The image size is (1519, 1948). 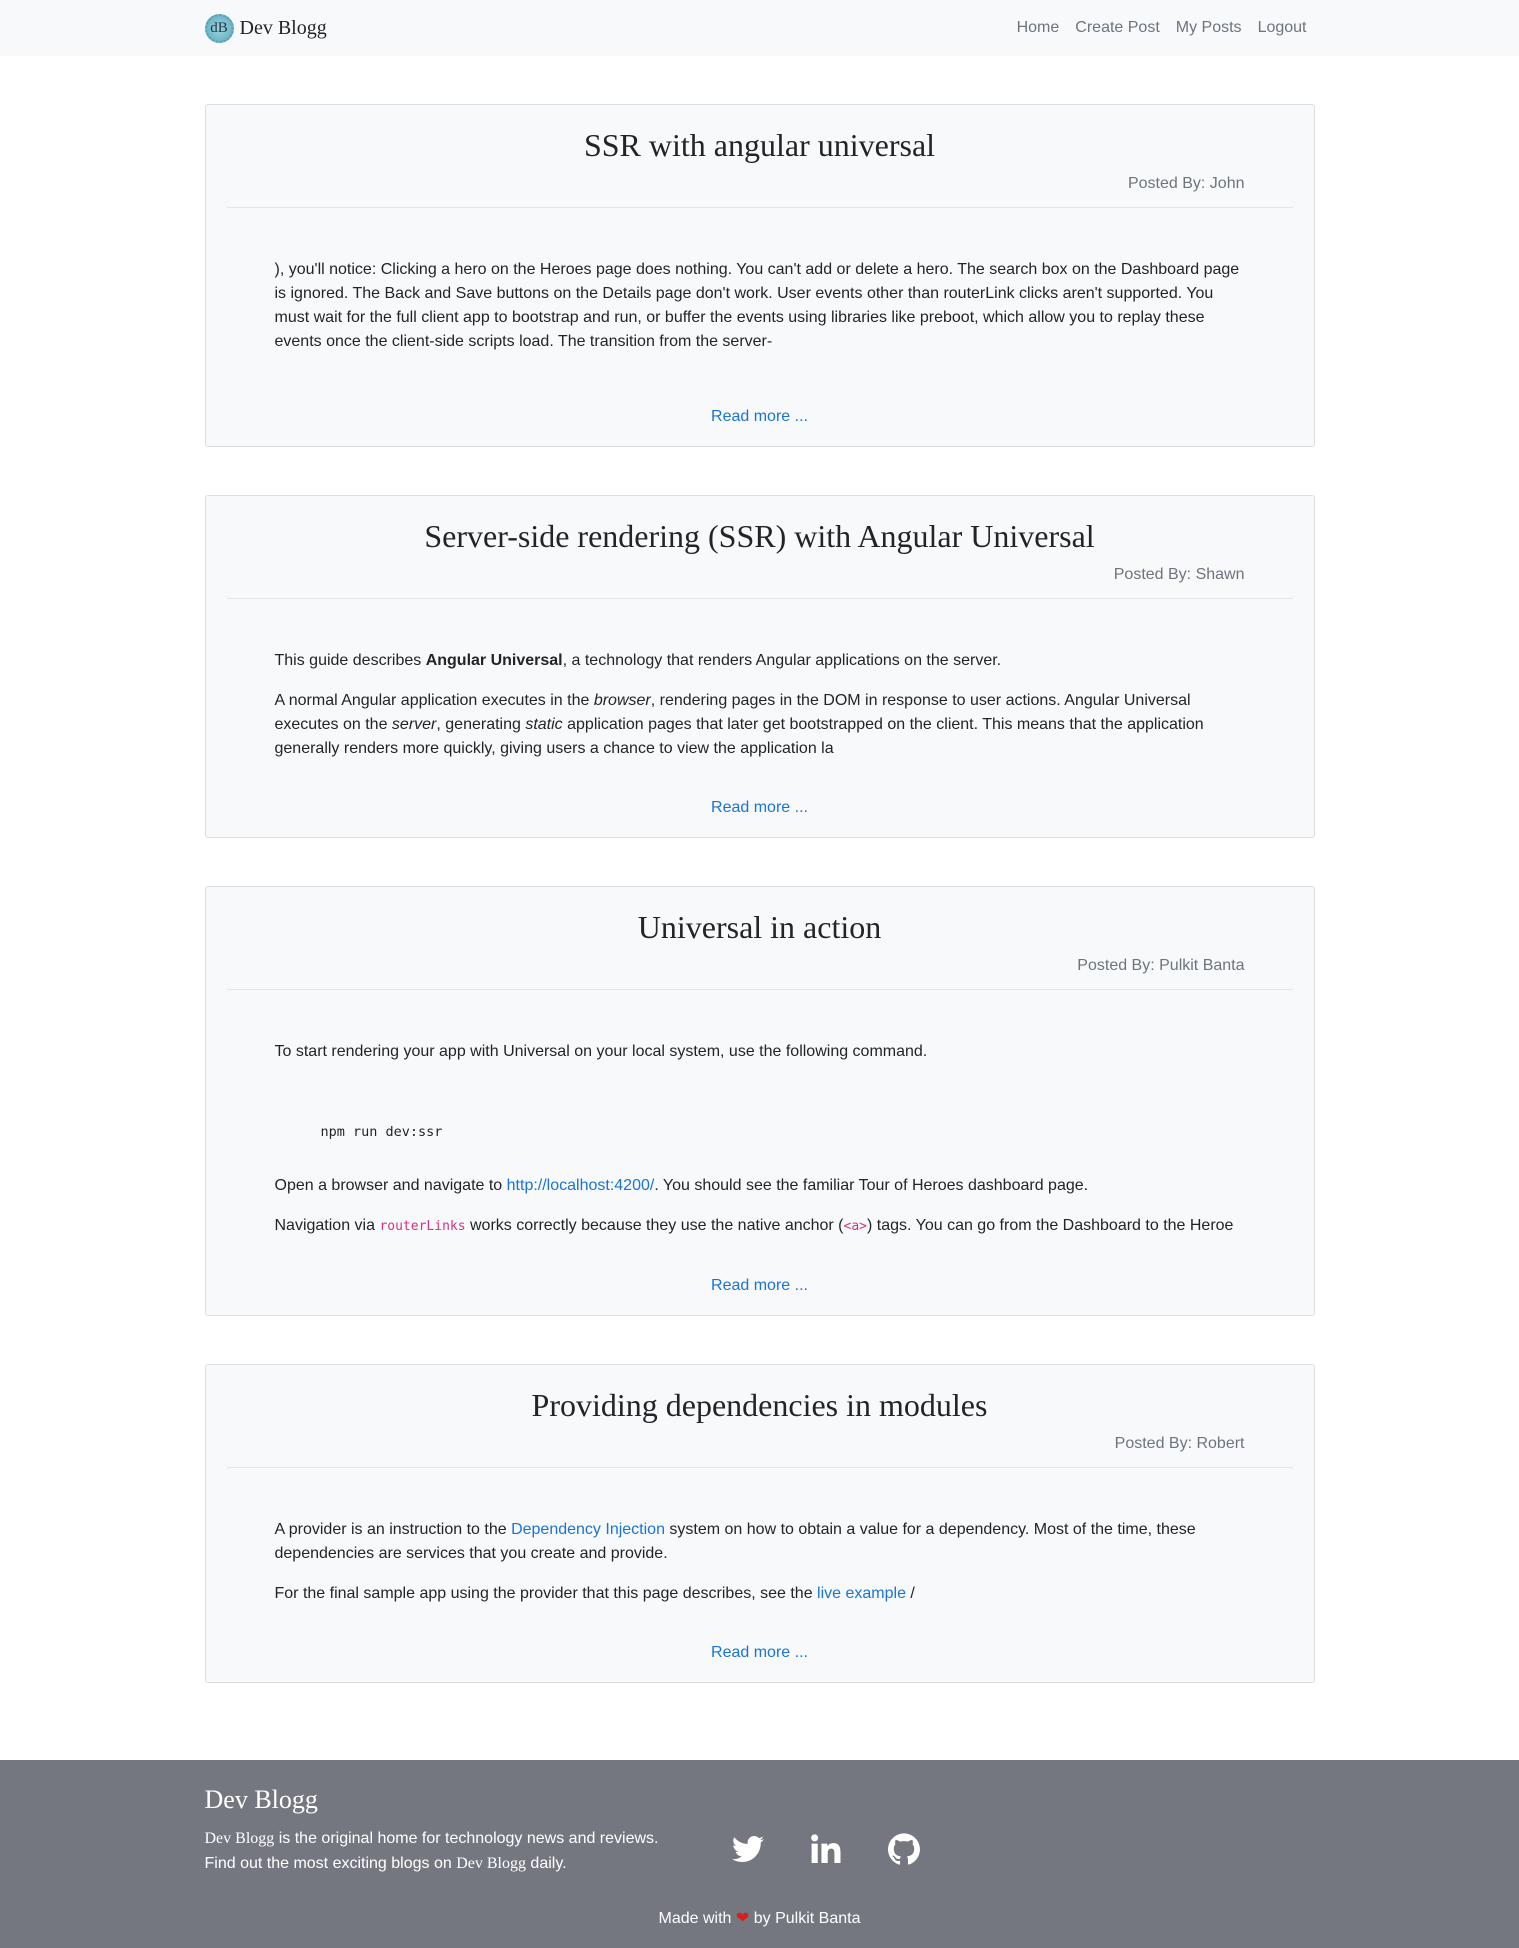 I want to click on made-with-credit: Made with ❤ by Pulkit Banta, so click(x=759, y=1918).